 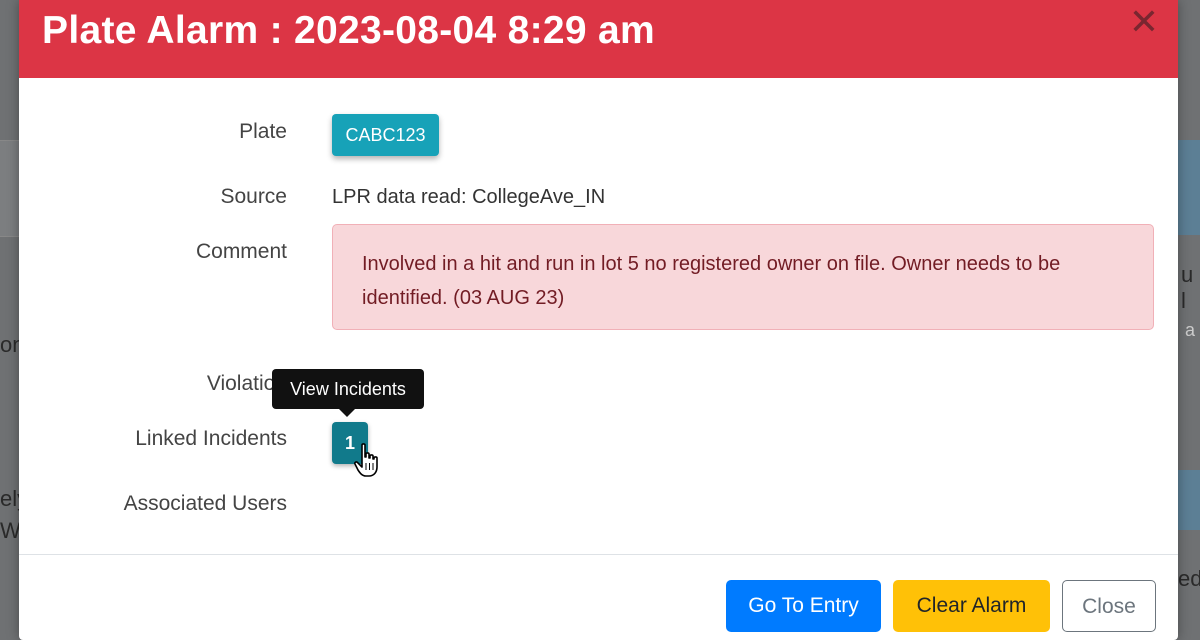 What do you see at coordinates (366, 460) in the screenshot?
I see `hand-cursor-icon` at bounding box center [366, 460].